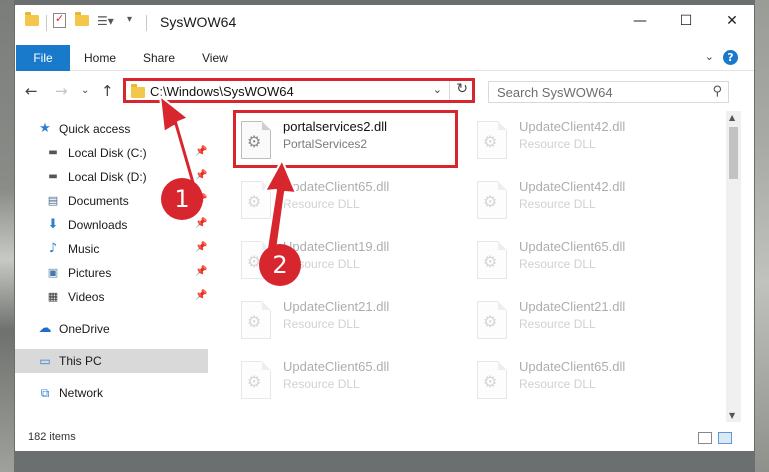 The height and width of the screenshot is (472, 769). I want to click on file-name: UpdateClient42.dll, so click(572, 126).